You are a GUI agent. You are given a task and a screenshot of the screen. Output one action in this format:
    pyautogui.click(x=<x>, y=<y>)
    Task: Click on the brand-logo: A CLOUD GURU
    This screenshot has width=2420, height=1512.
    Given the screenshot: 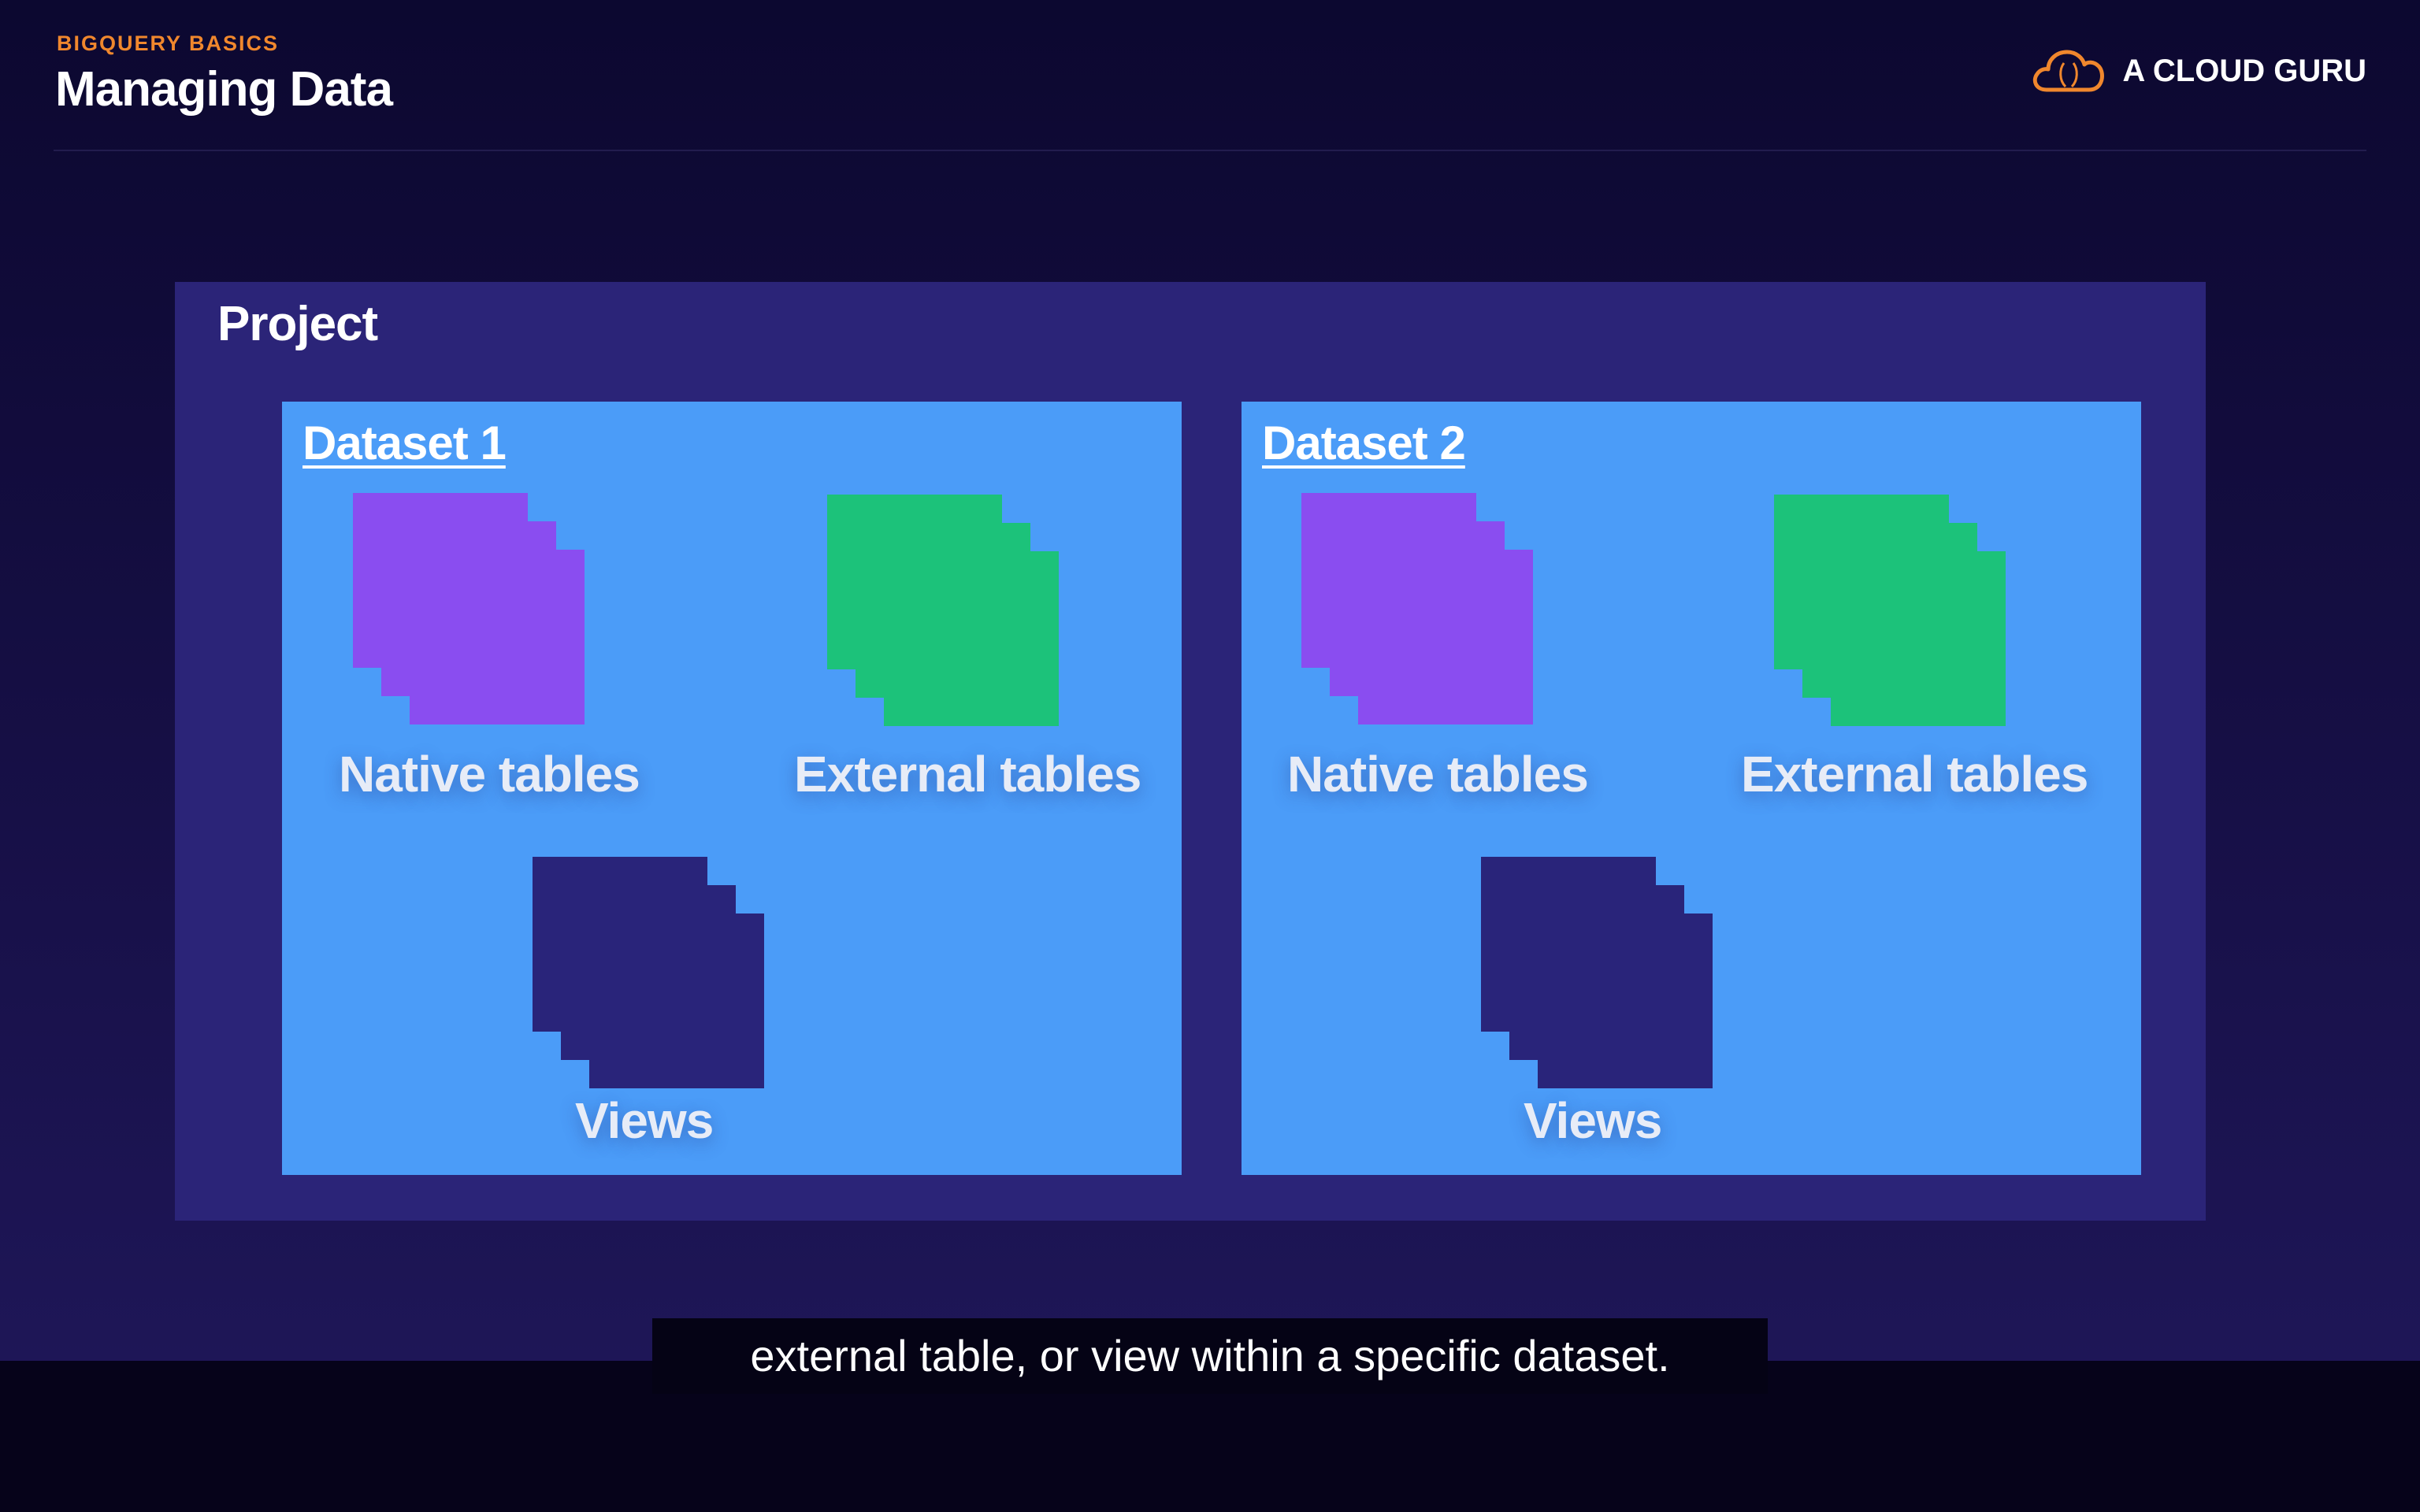 What is the action you would take?
    pyautogui.click(x=2197, y=71)
    